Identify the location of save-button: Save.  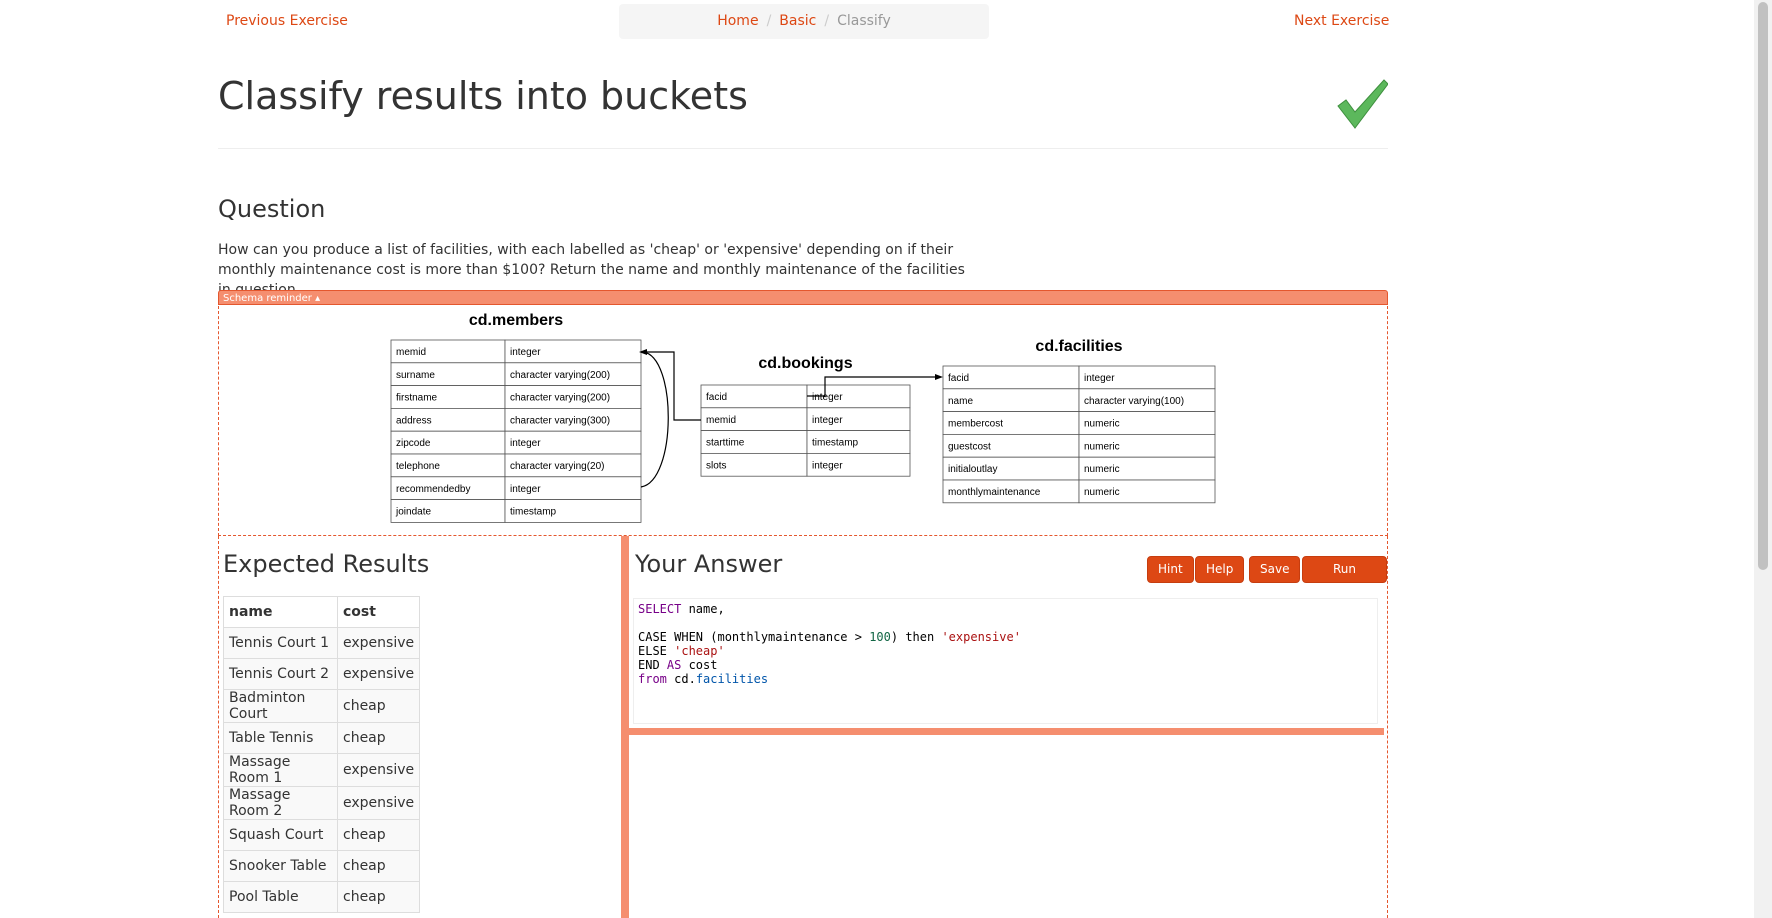
(1275, 569).